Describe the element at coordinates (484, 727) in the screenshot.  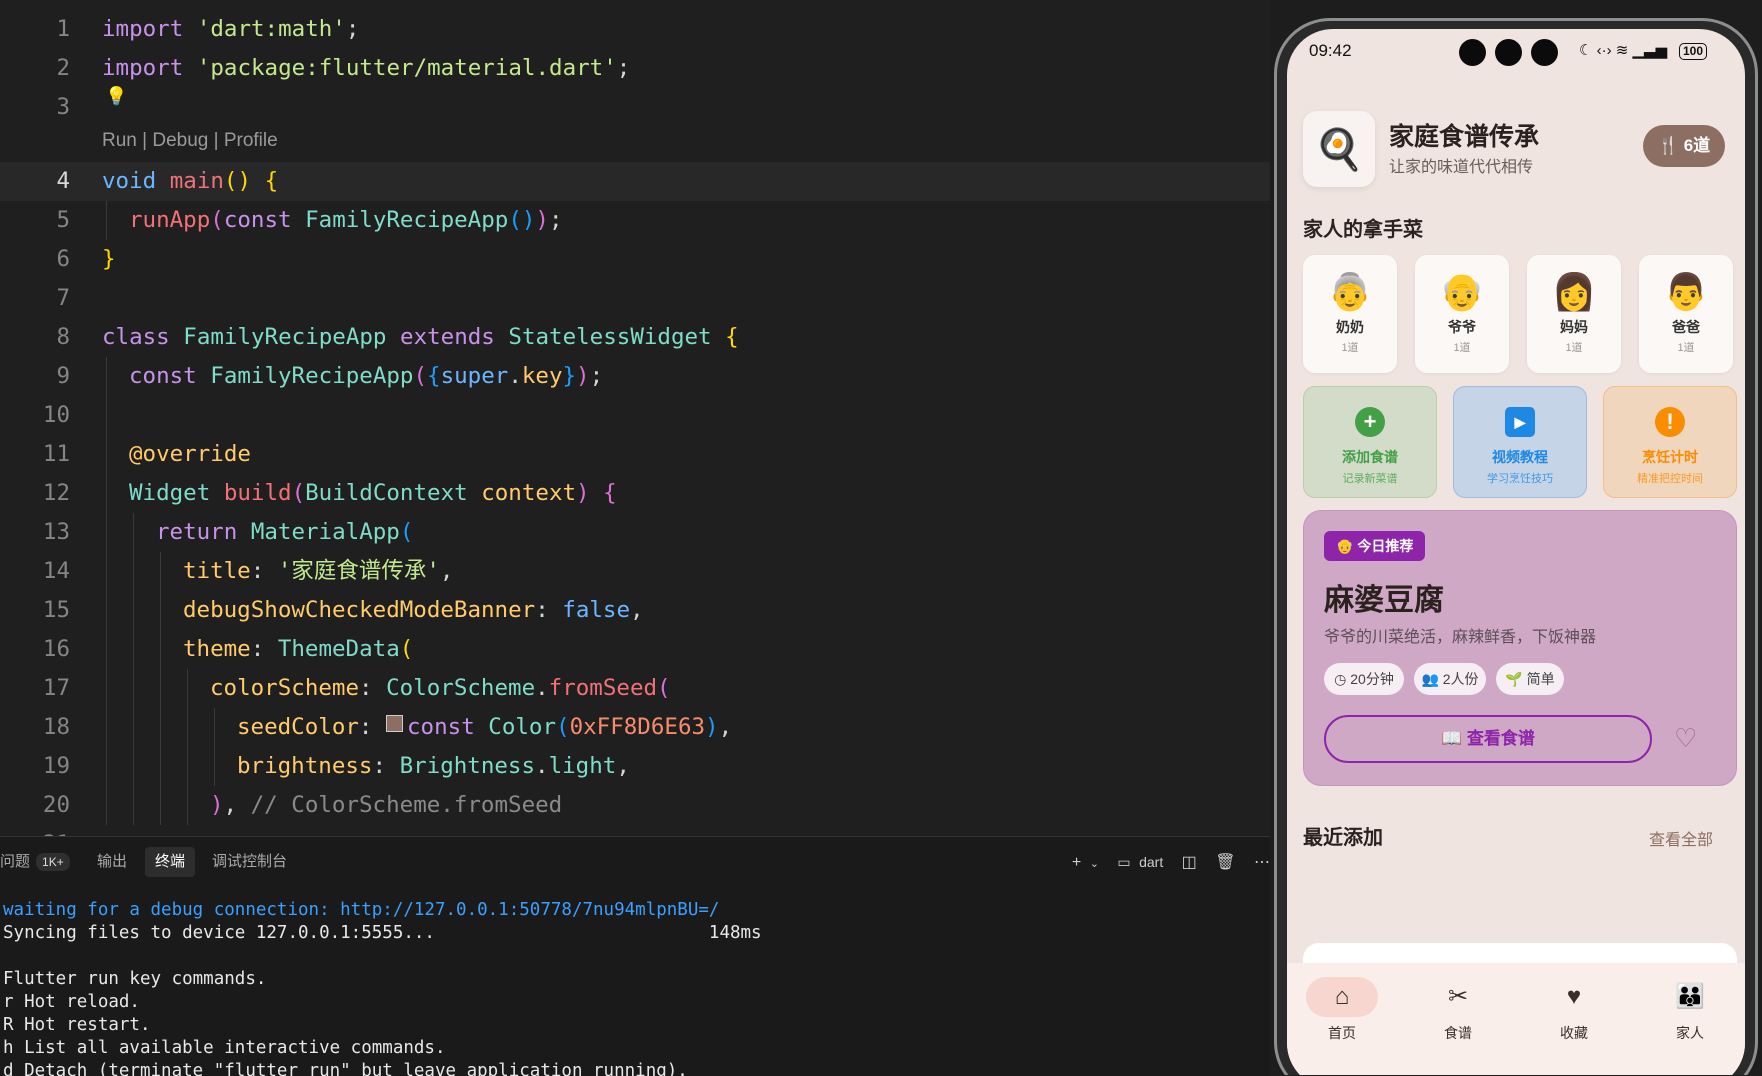
I see `code-text: seedColor: const Color(0xFF8D6E63),` at that location.